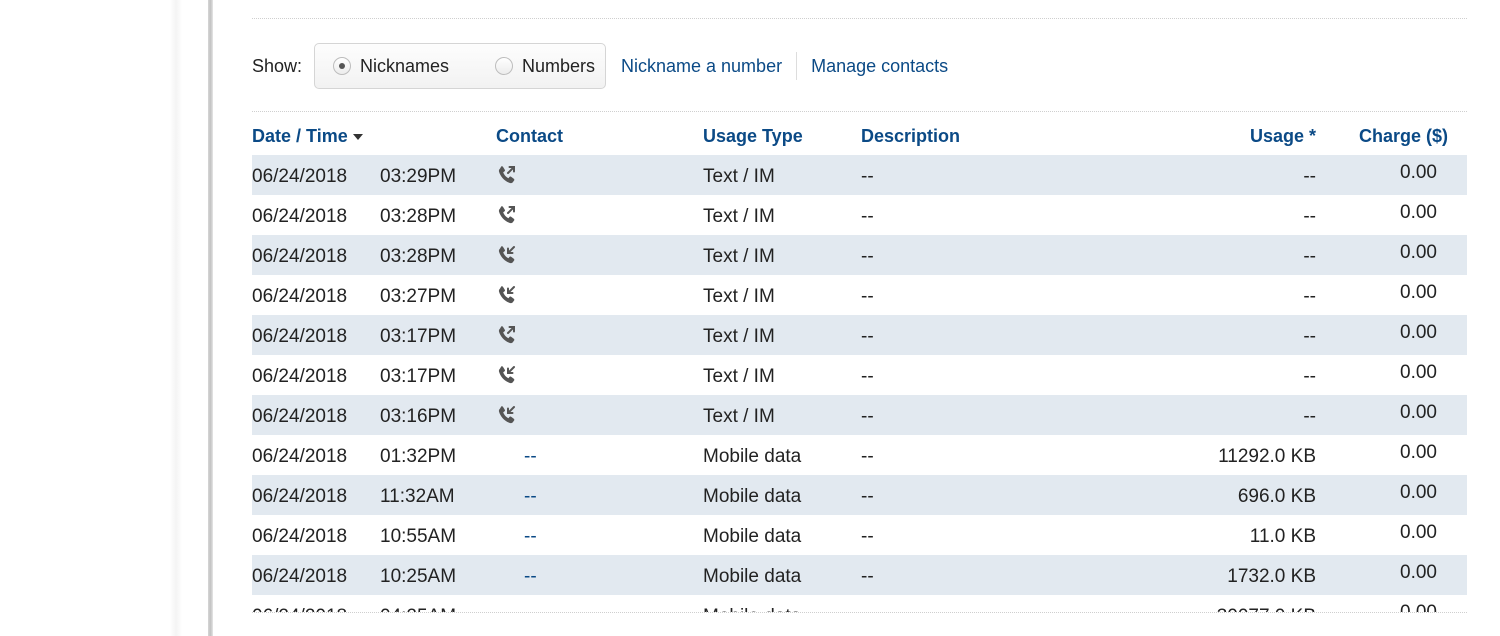 This screenshot has width=1500, height=636. Describe the element at coordinates (460, 66) in the screenshot. I see `display-mode-radio-group: Nicknames Numbers` at that location.